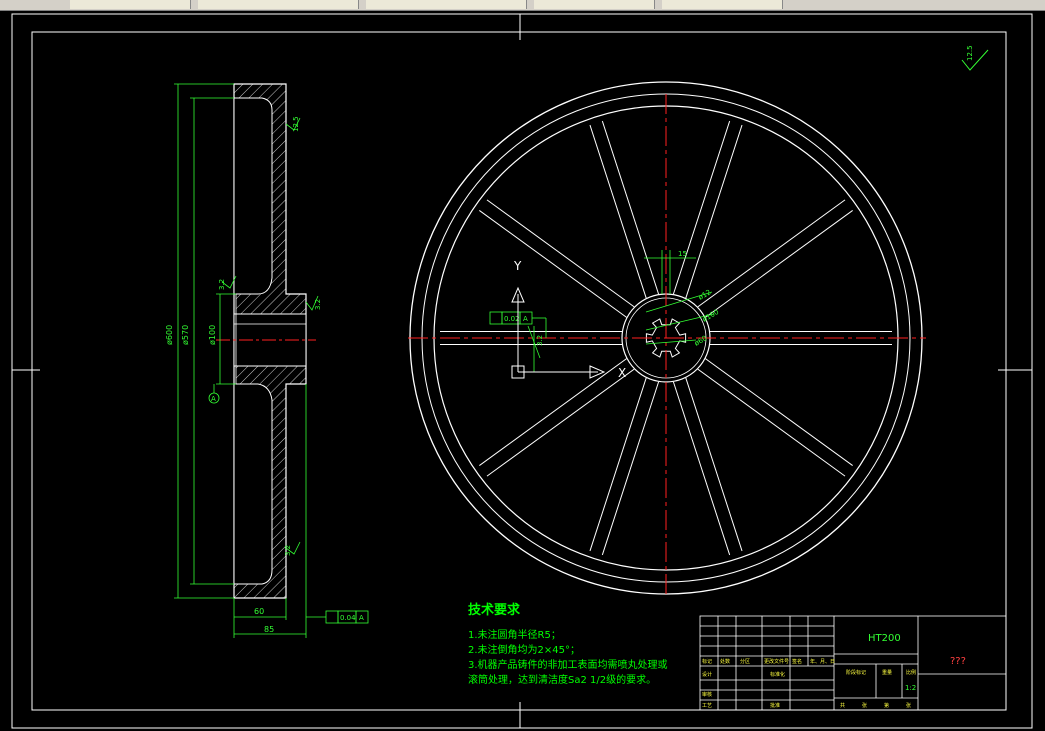 The image size is (1045, 731). What do you see at coordinates (169, 335) in the screenshot?
I see `dim-d600: ø600` at bounding box center [169, 335].